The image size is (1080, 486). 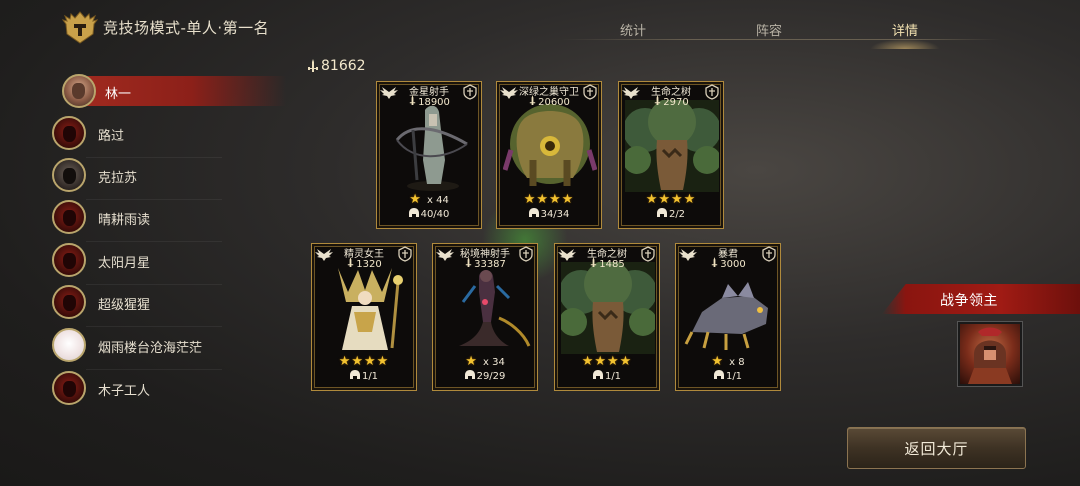 What do you see at coordinates (118, 94) in the screenshot?
I see `player-name: 林一` at bounding box center [118, 94].